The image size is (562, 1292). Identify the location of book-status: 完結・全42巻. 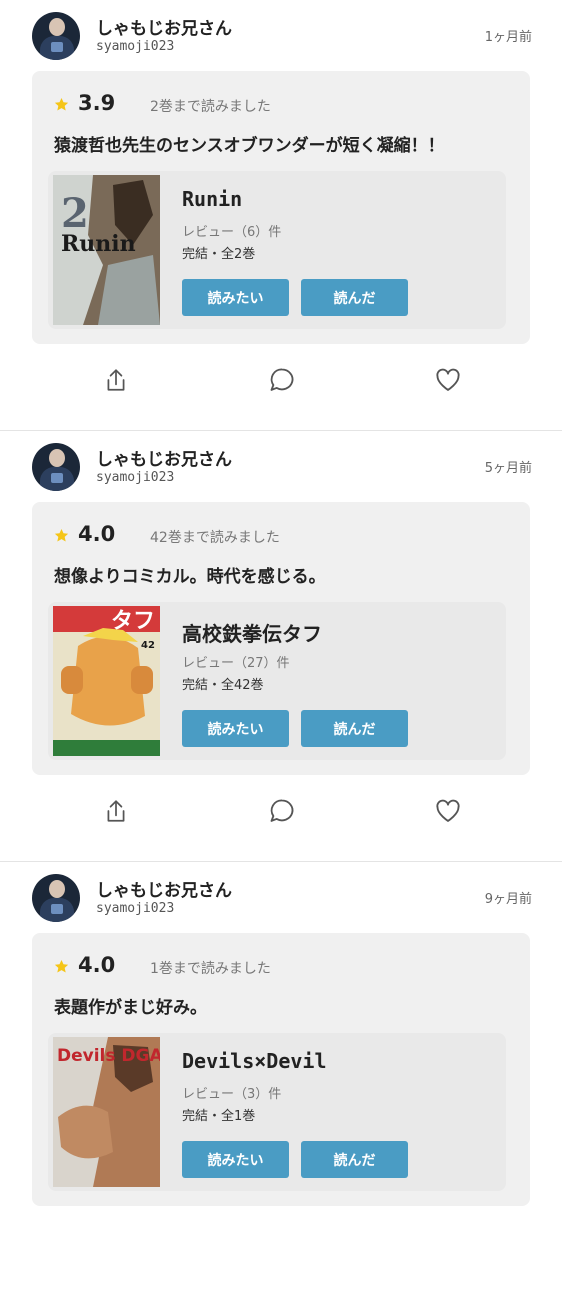
(223, 685).